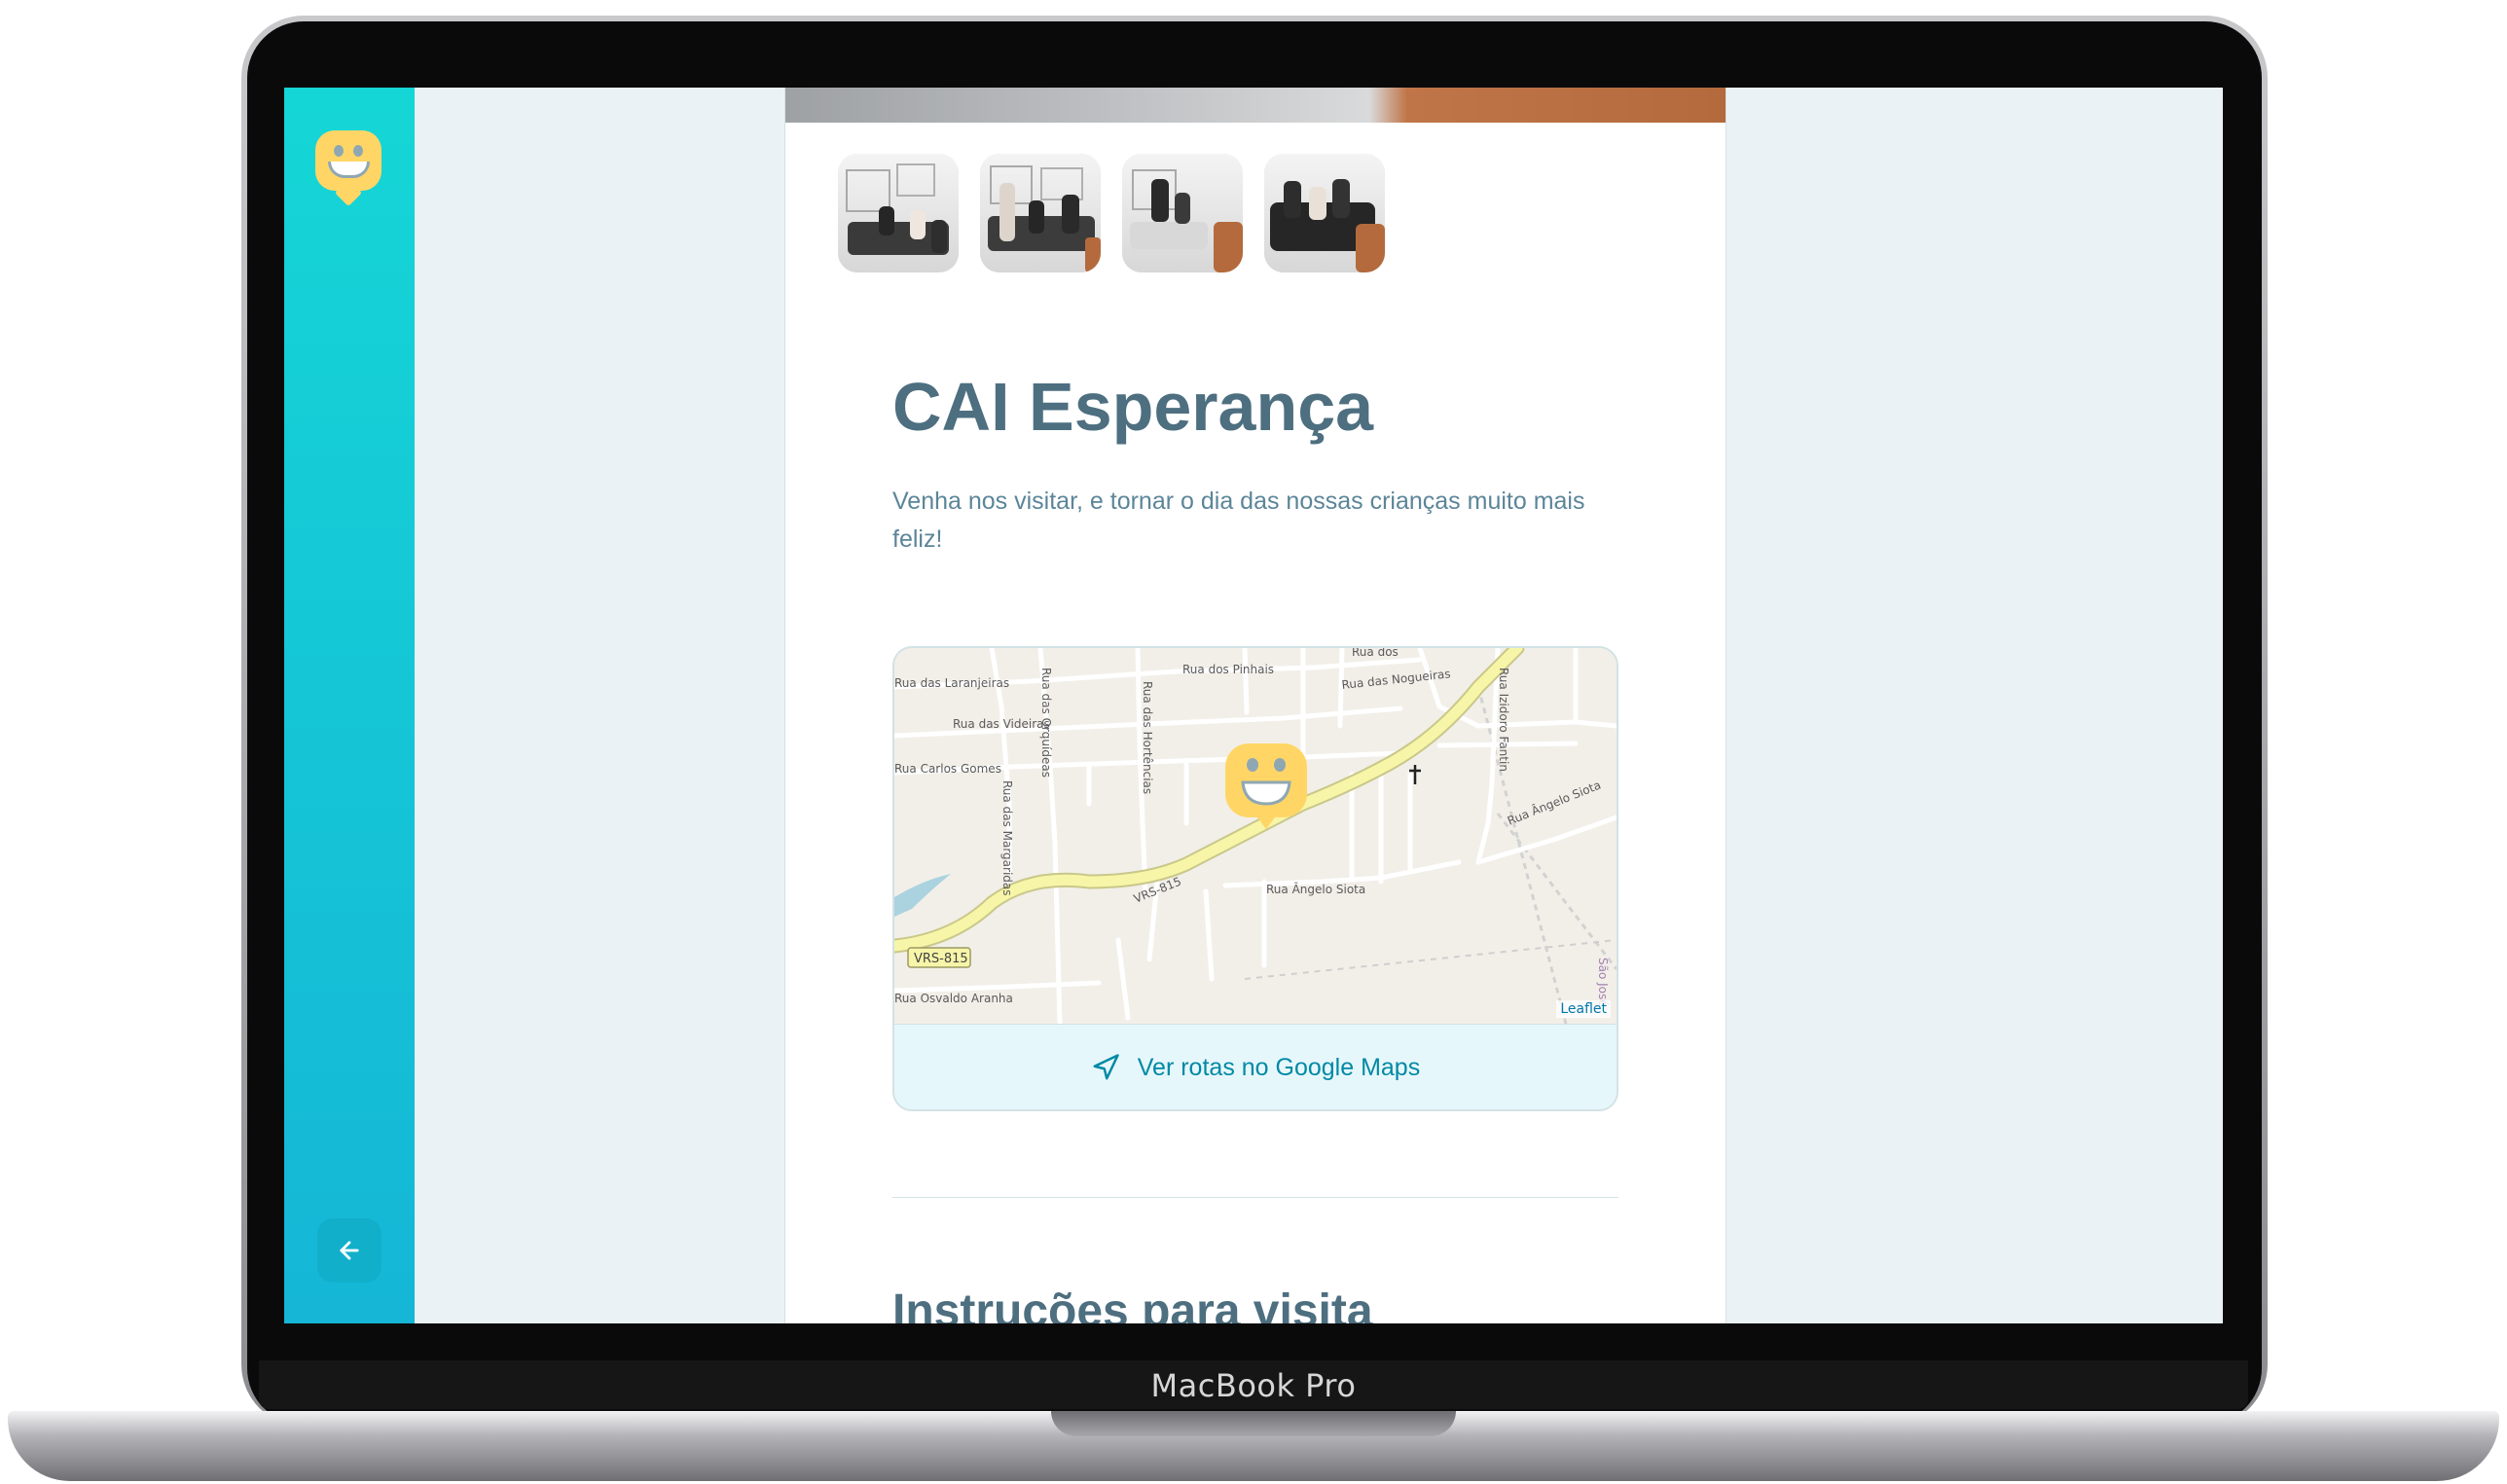 This screenshot has height=1484, width=2507. What do you see at coordinates (1253, 1423) in the screenshot?
I see `laptop-notch` at bounding box center [1253, 1423].